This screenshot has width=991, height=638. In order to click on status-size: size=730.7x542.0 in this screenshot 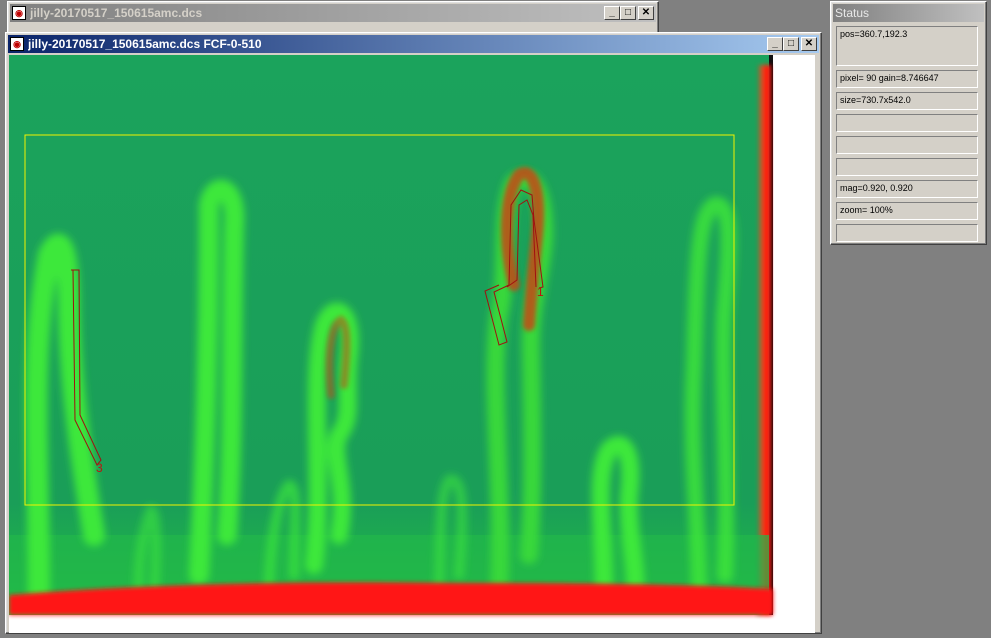, I will do `click(907, 101)`.